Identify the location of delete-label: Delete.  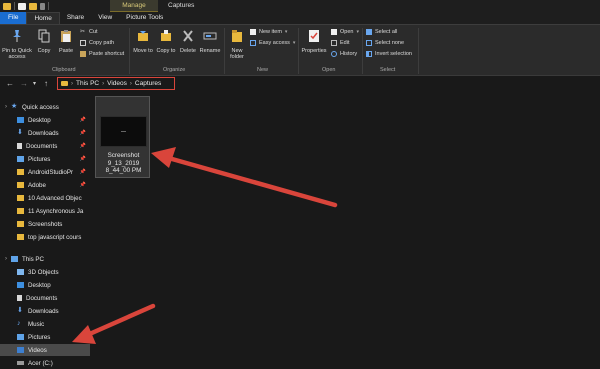
(188, 50).